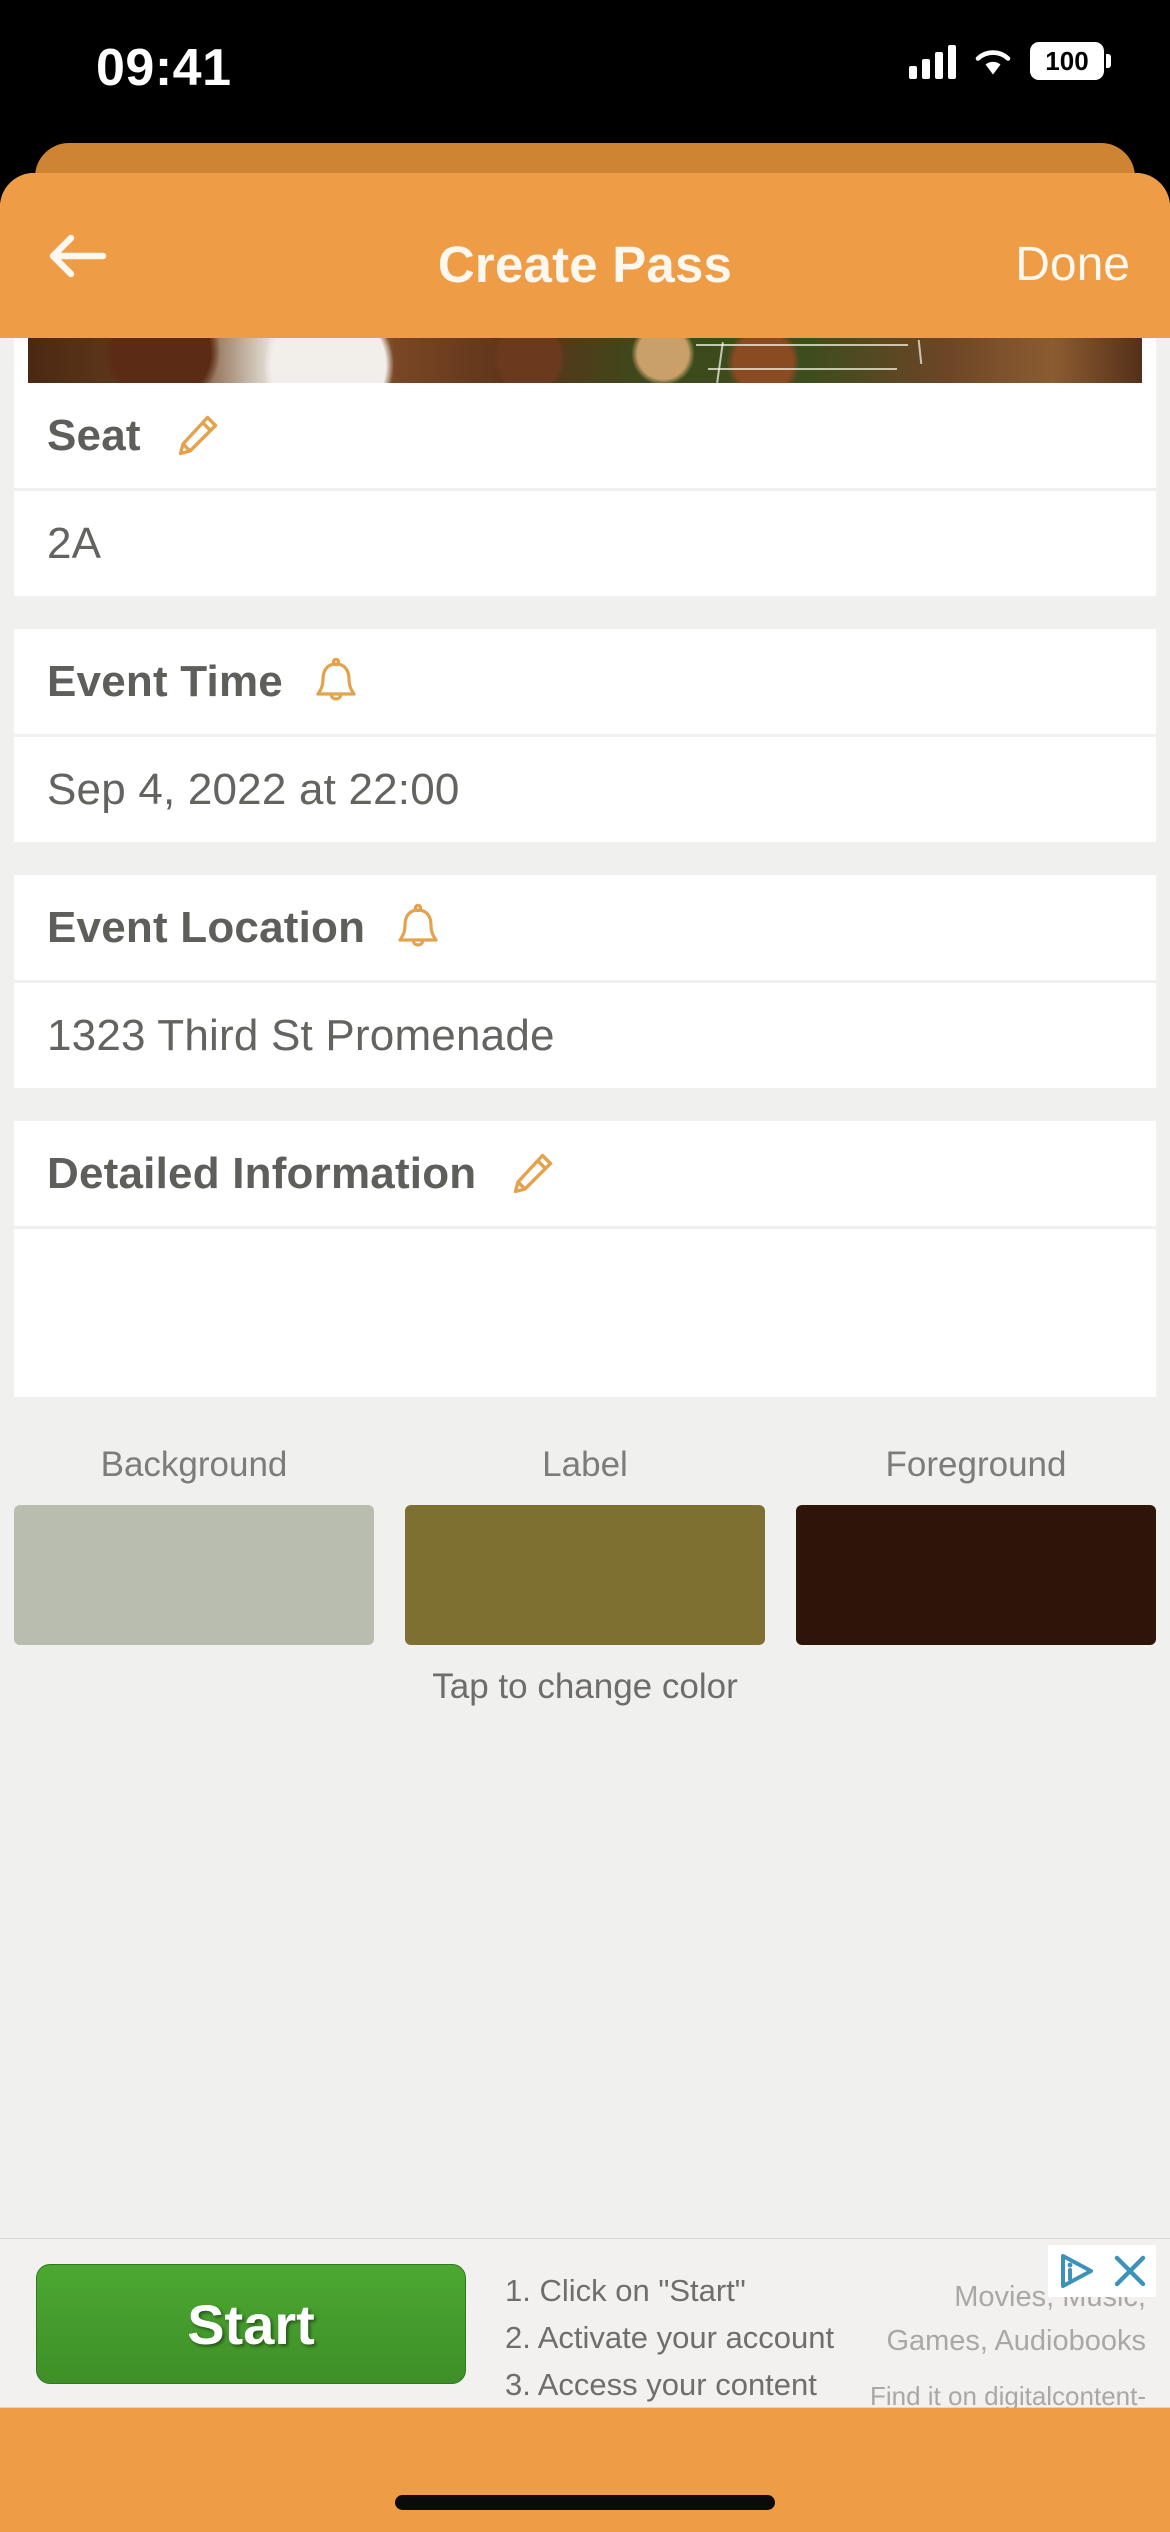 The image size is (1170, 2532). I want to click on color-swatch-background, so click(194, 1575).